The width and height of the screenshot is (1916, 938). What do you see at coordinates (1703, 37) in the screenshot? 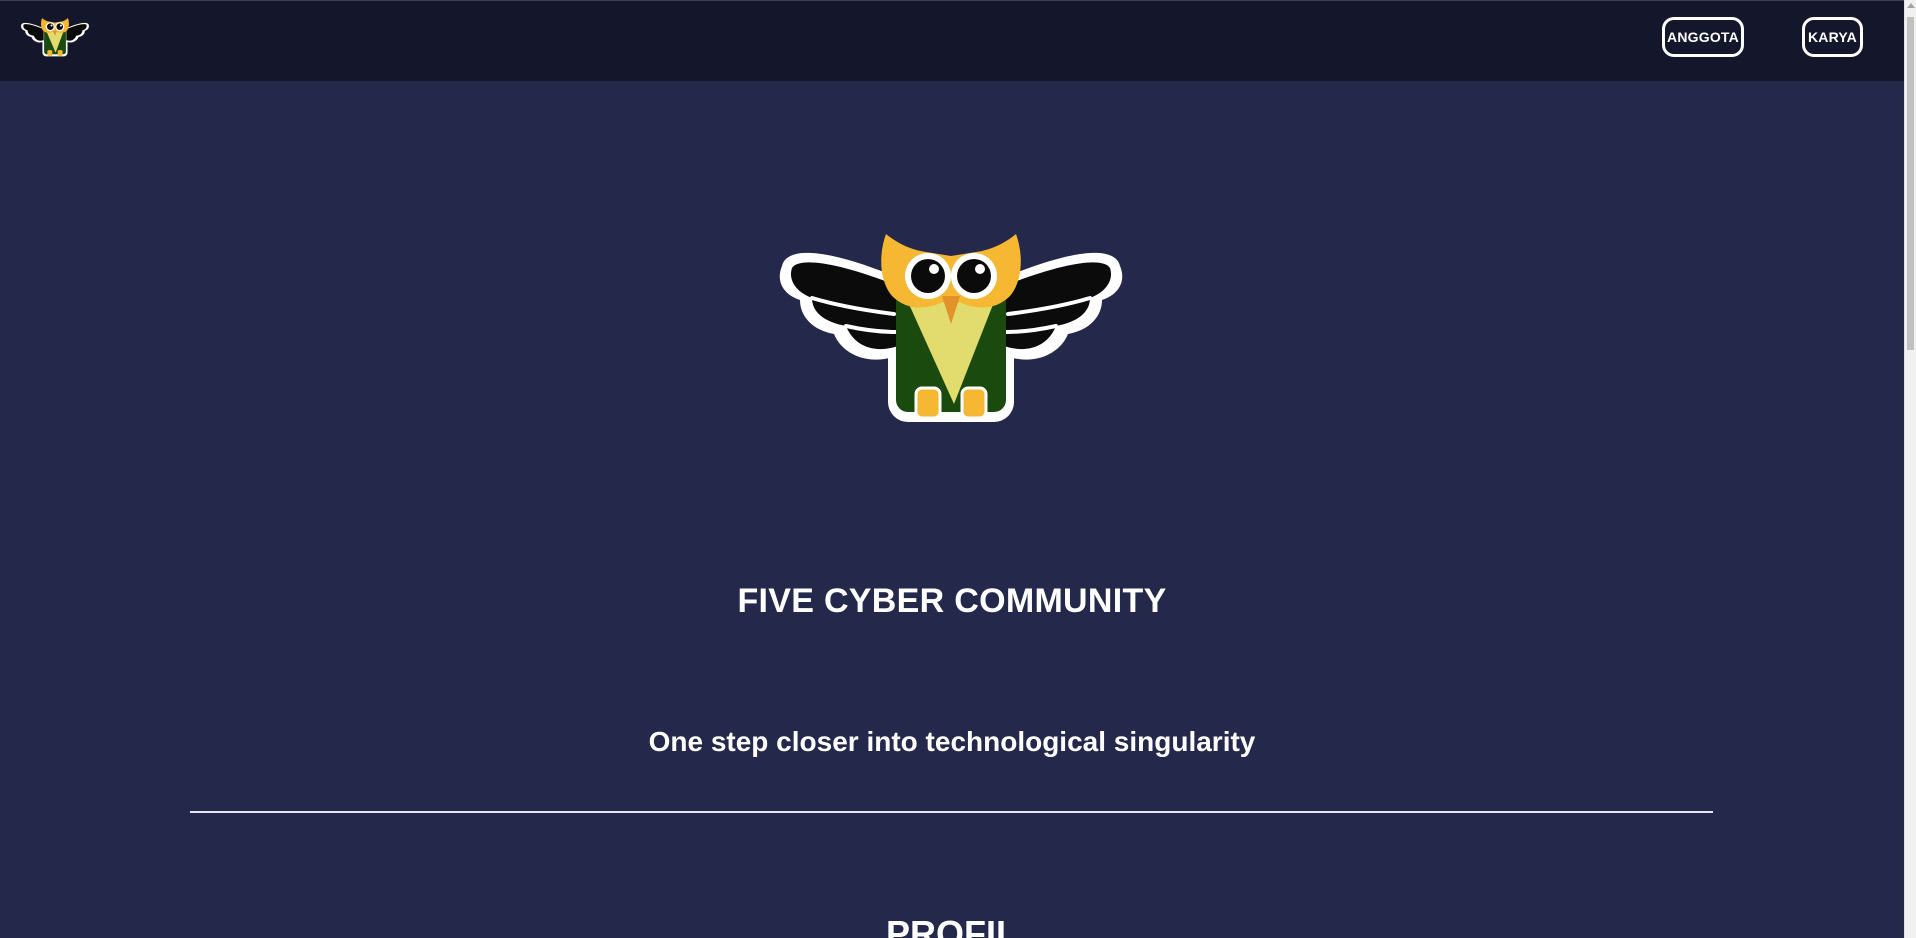
I see `nav-anggota-button: ANGGOTA` at bounding box center [1703, 37].